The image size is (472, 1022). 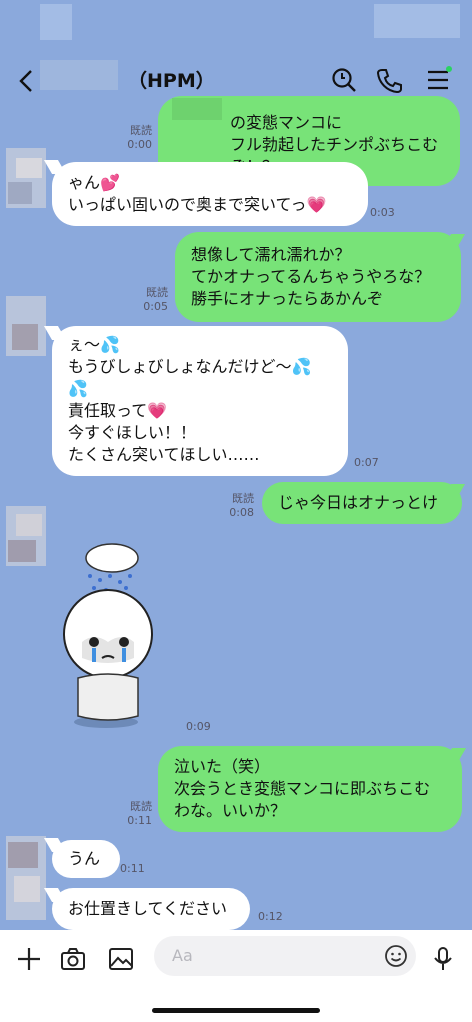 I want to click on home-indicator, so click(x=236, y=1010).